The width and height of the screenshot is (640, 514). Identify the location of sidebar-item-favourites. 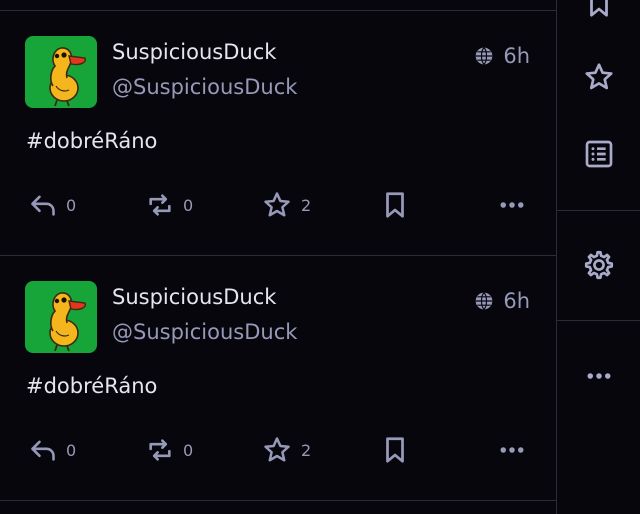
(598, 77).